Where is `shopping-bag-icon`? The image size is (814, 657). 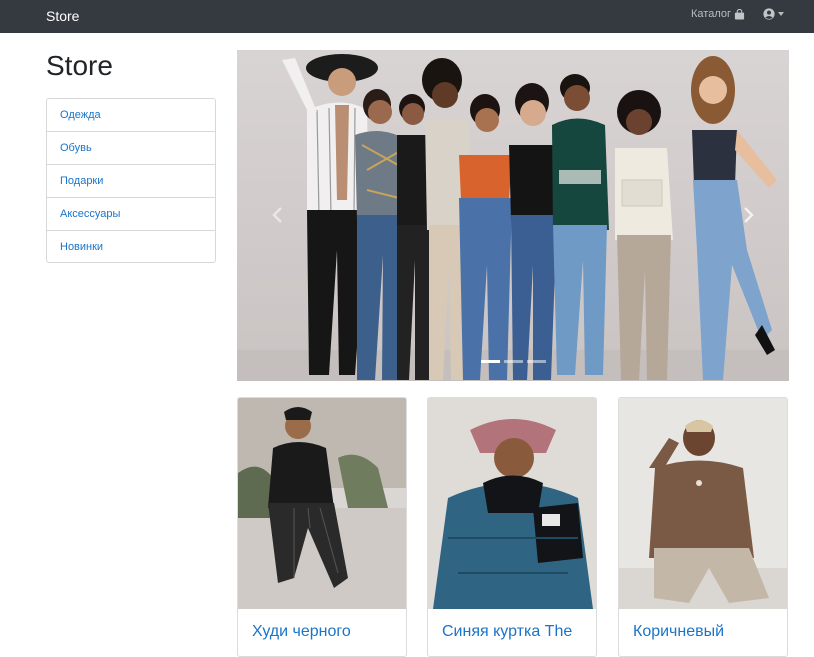
shopping-bag-icon is located at coordinates (739, 14).